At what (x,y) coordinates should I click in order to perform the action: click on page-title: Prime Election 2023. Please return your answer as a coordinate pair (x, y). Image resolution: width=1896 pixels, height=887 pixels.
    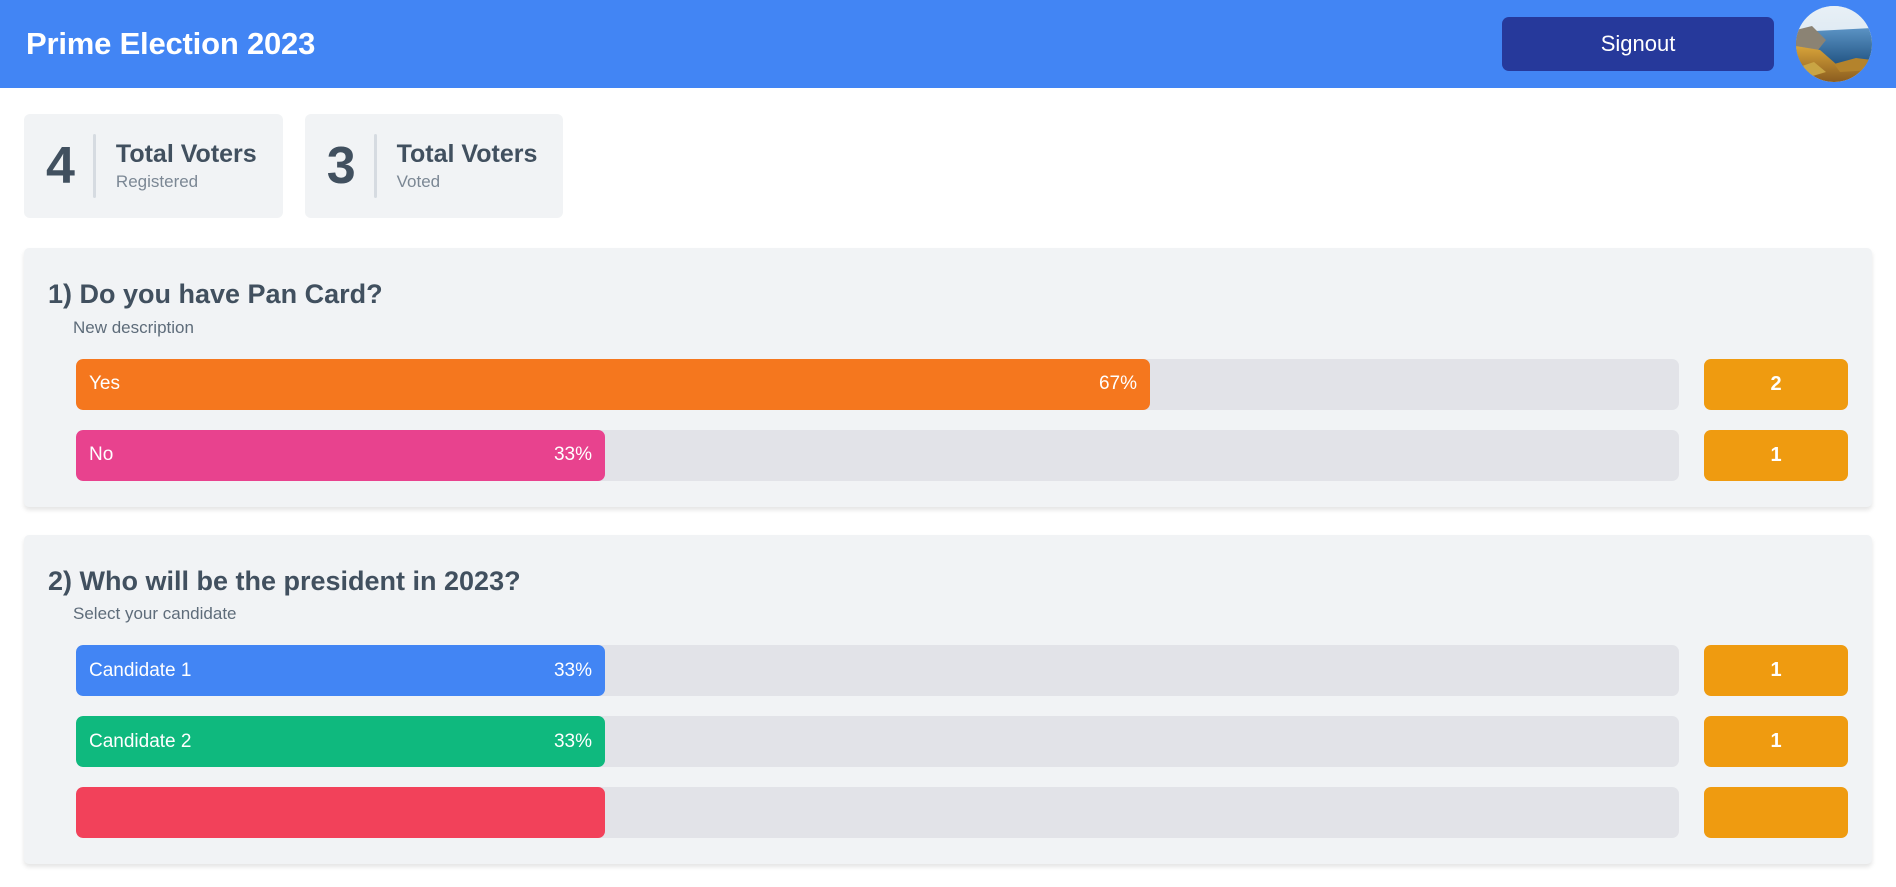
    Looking at the image, I should click on (171, 43).